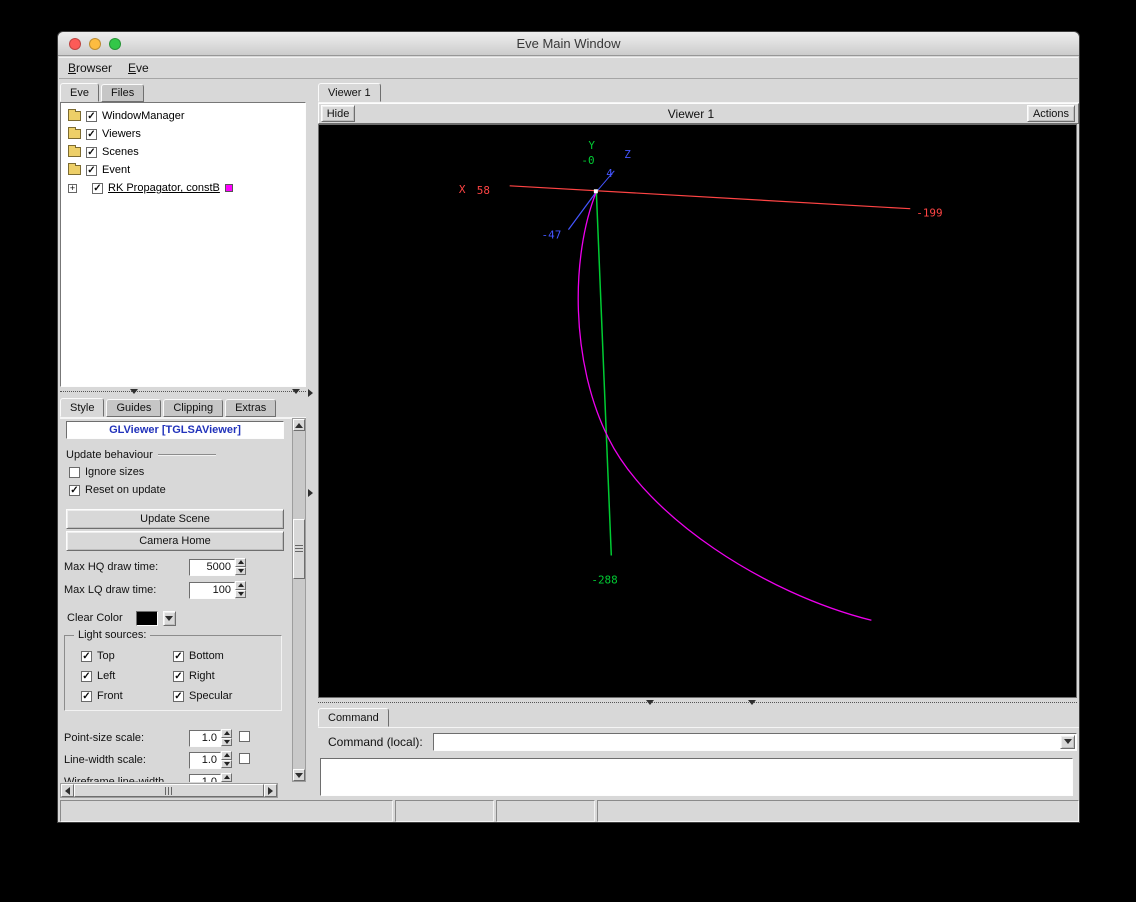 This screenshot has height=902, width=1136. Describe the element at coordinates (164, 188) in the screenshot. I see `tree-item-label: RK Propagator, constB` at that location.